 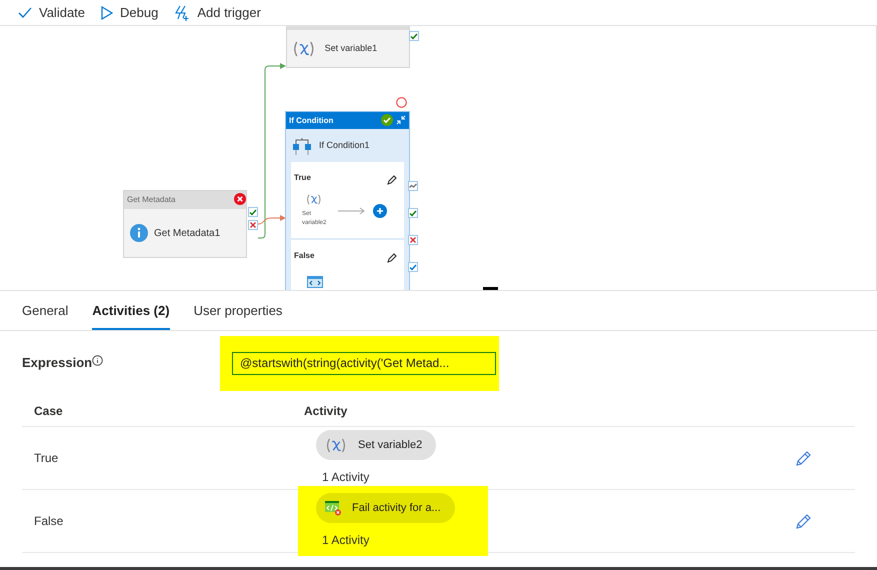 I want to click on branch-title: True, so click(x=302, y=178).